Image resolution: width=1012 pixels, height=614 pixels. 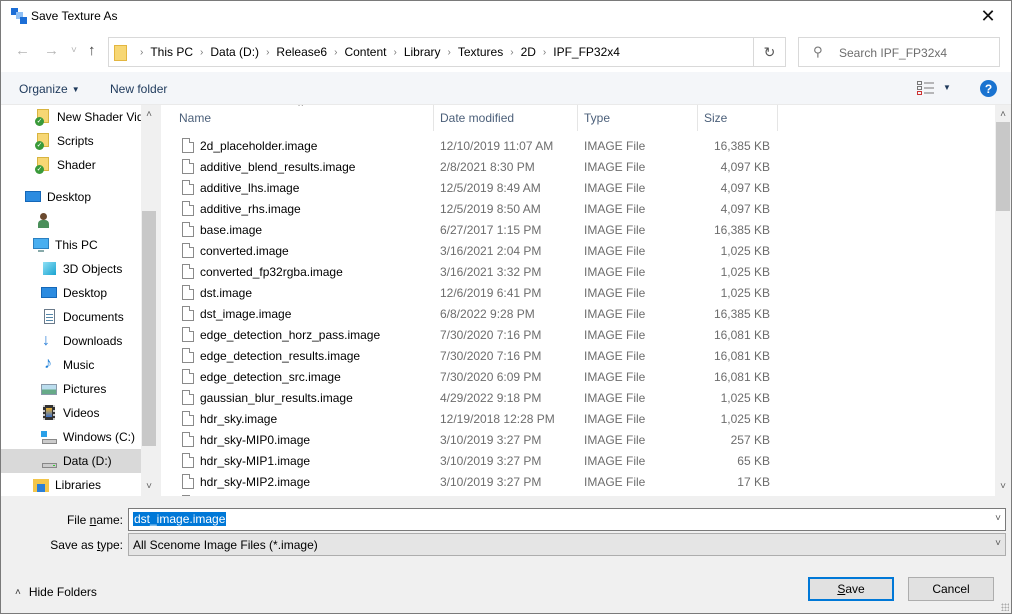 What do you see at coordinates (926, 88) in the screenshot?
I see `view-options-icon` at bounding box center [926, 88].